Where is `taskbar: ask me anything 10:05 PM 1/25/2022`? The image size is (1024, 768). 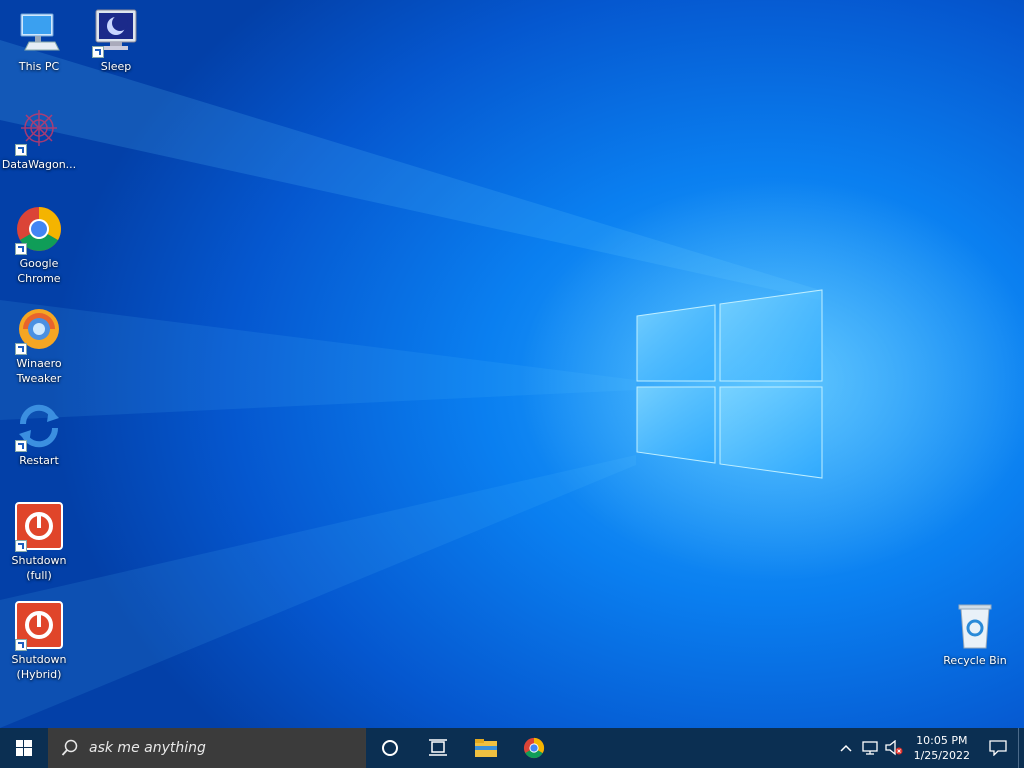
taskbar: ask me anything 10:05 PM 1/25/2022 is located at coordinates (512, 748).